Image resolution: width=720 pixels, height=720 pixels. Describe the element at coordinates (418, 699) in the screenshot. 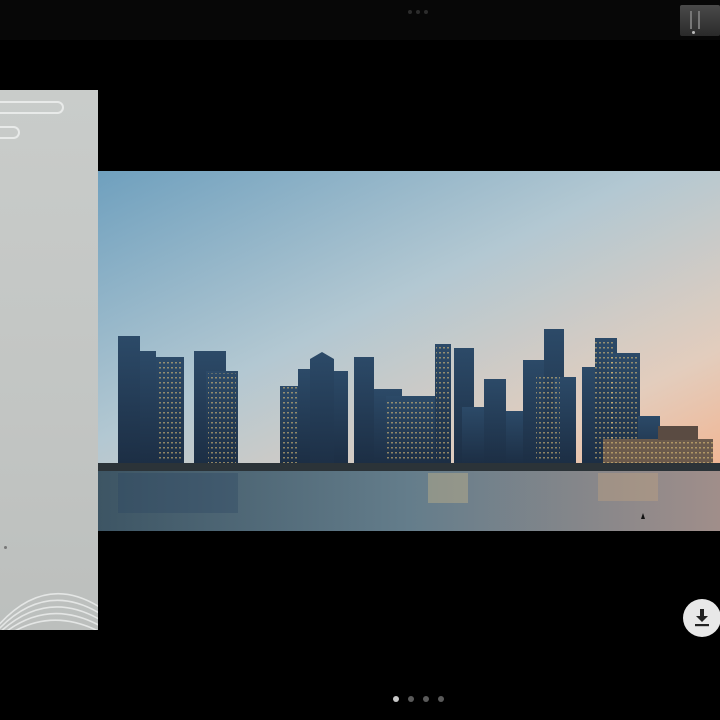

I see `page-indicator` at that location.